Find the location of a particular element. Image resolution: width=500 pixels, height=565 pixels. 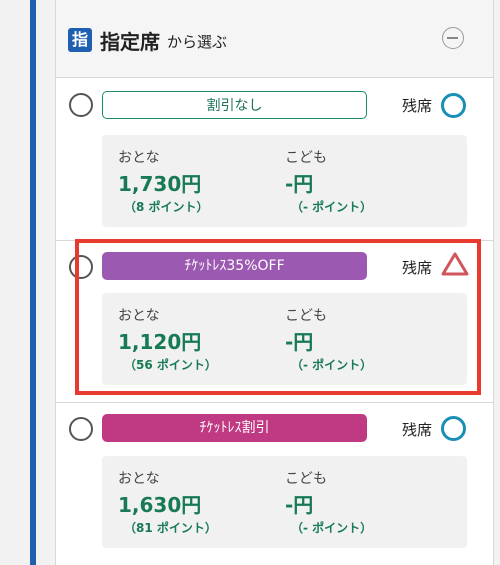

price-box: おとな 1,630円 （81 ポイント） こども -円 （- ポイント） is located at coordinates (284, 502).